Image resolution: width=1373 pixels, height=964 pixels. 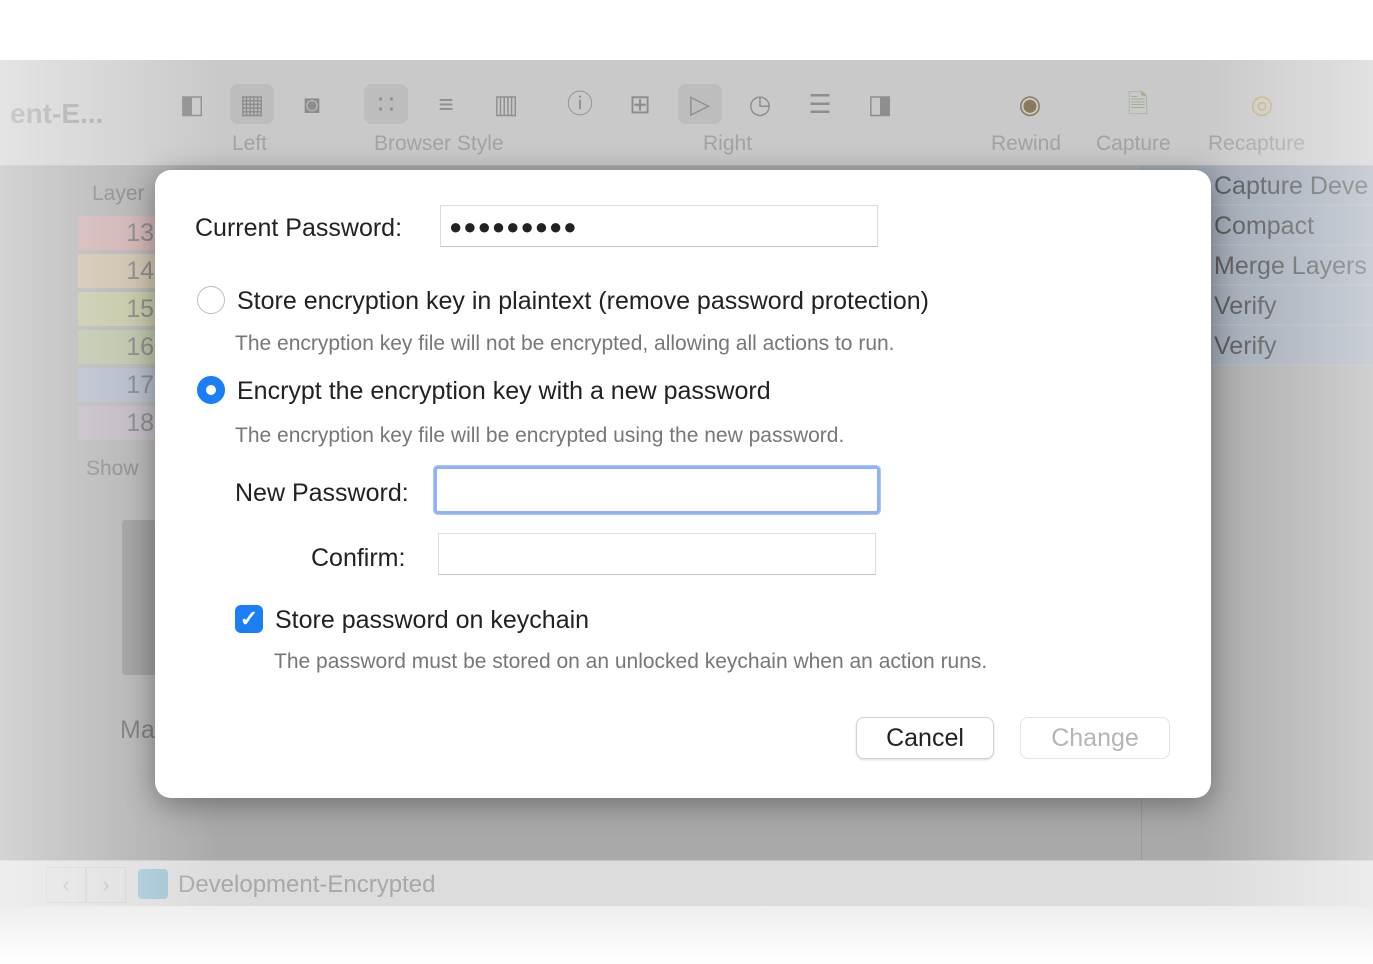 What do you see at coordinates (299, 228) in the screenshot?
I see `current-password-label: Current Password:` at bounding box center [299, 228].